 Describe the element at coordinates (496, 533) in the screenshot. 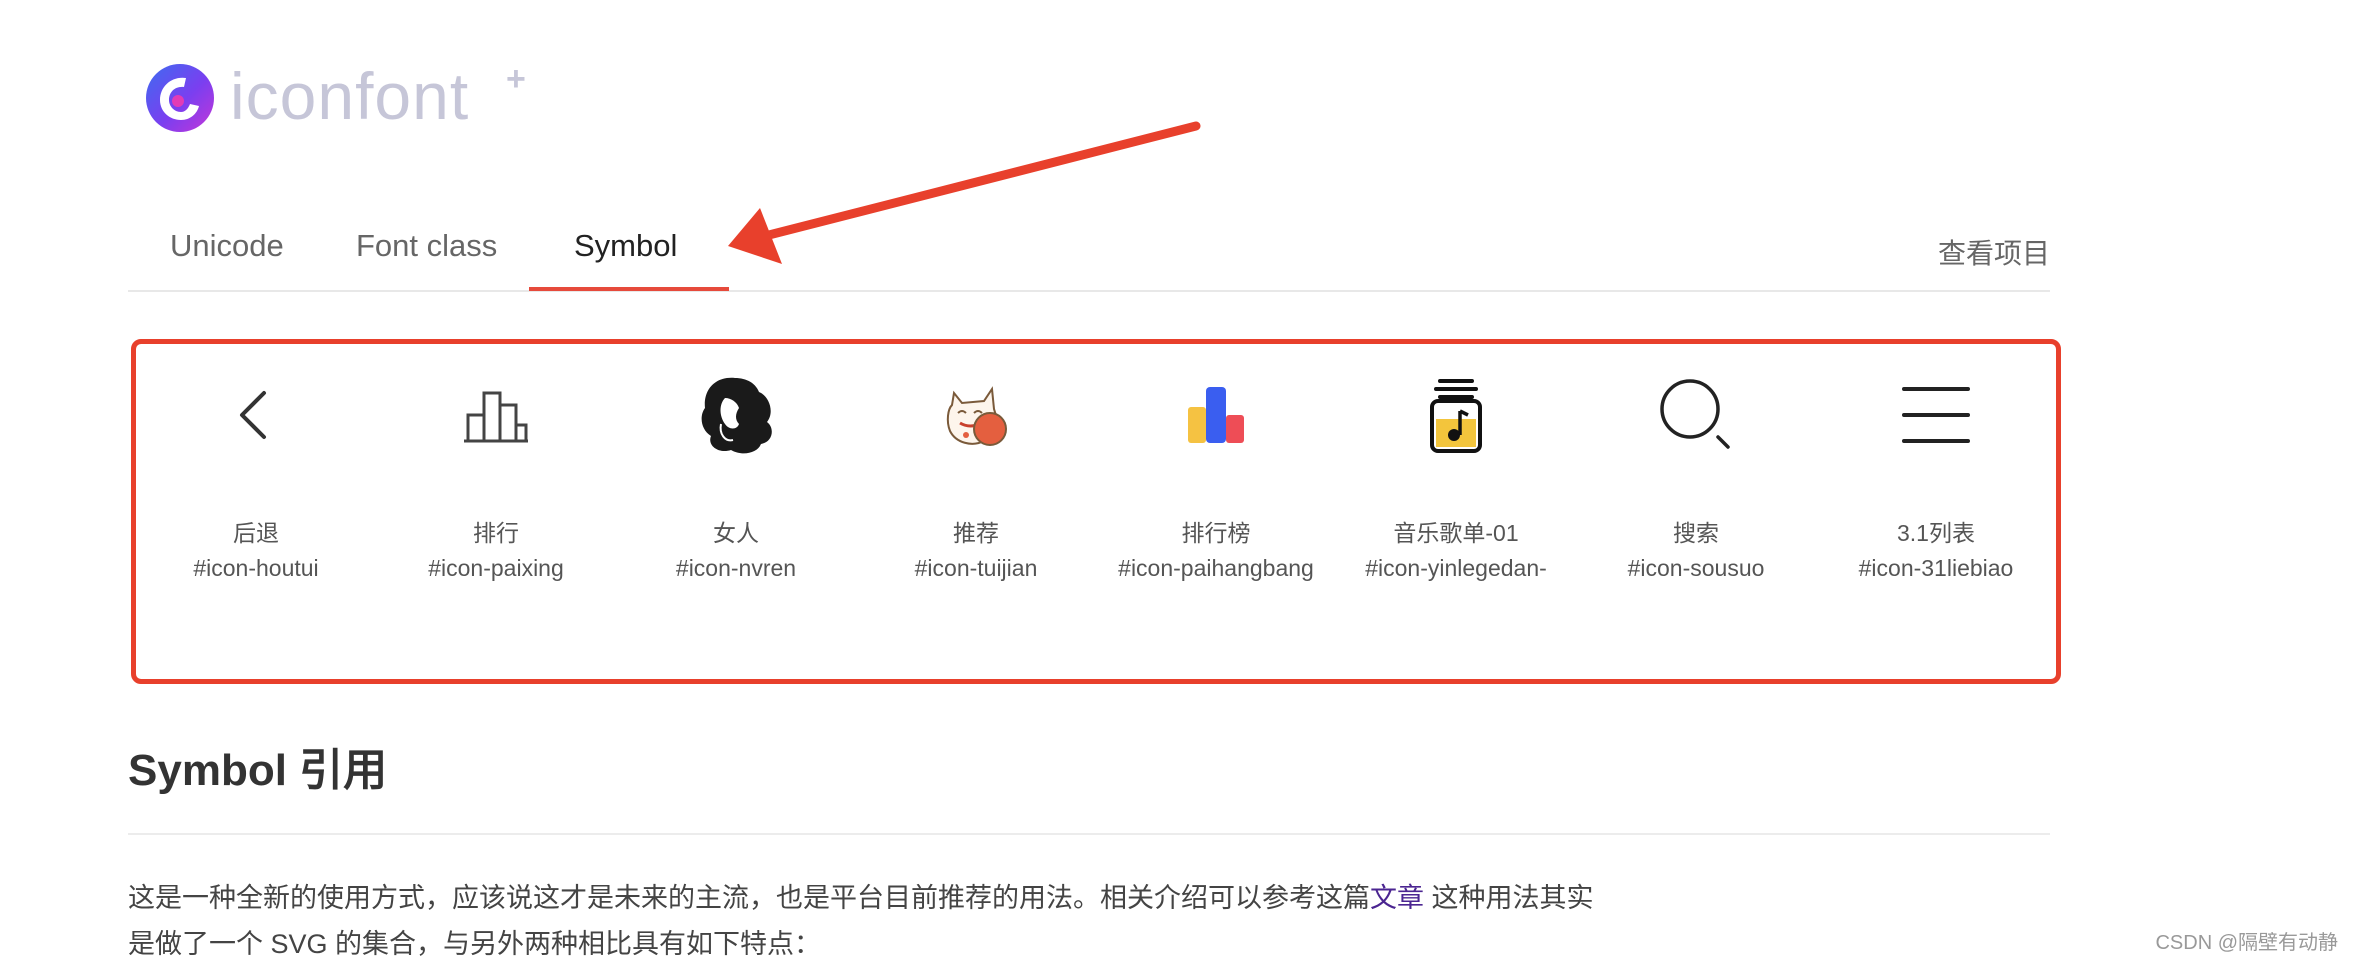

I see `icon-name: 排行` at that location.